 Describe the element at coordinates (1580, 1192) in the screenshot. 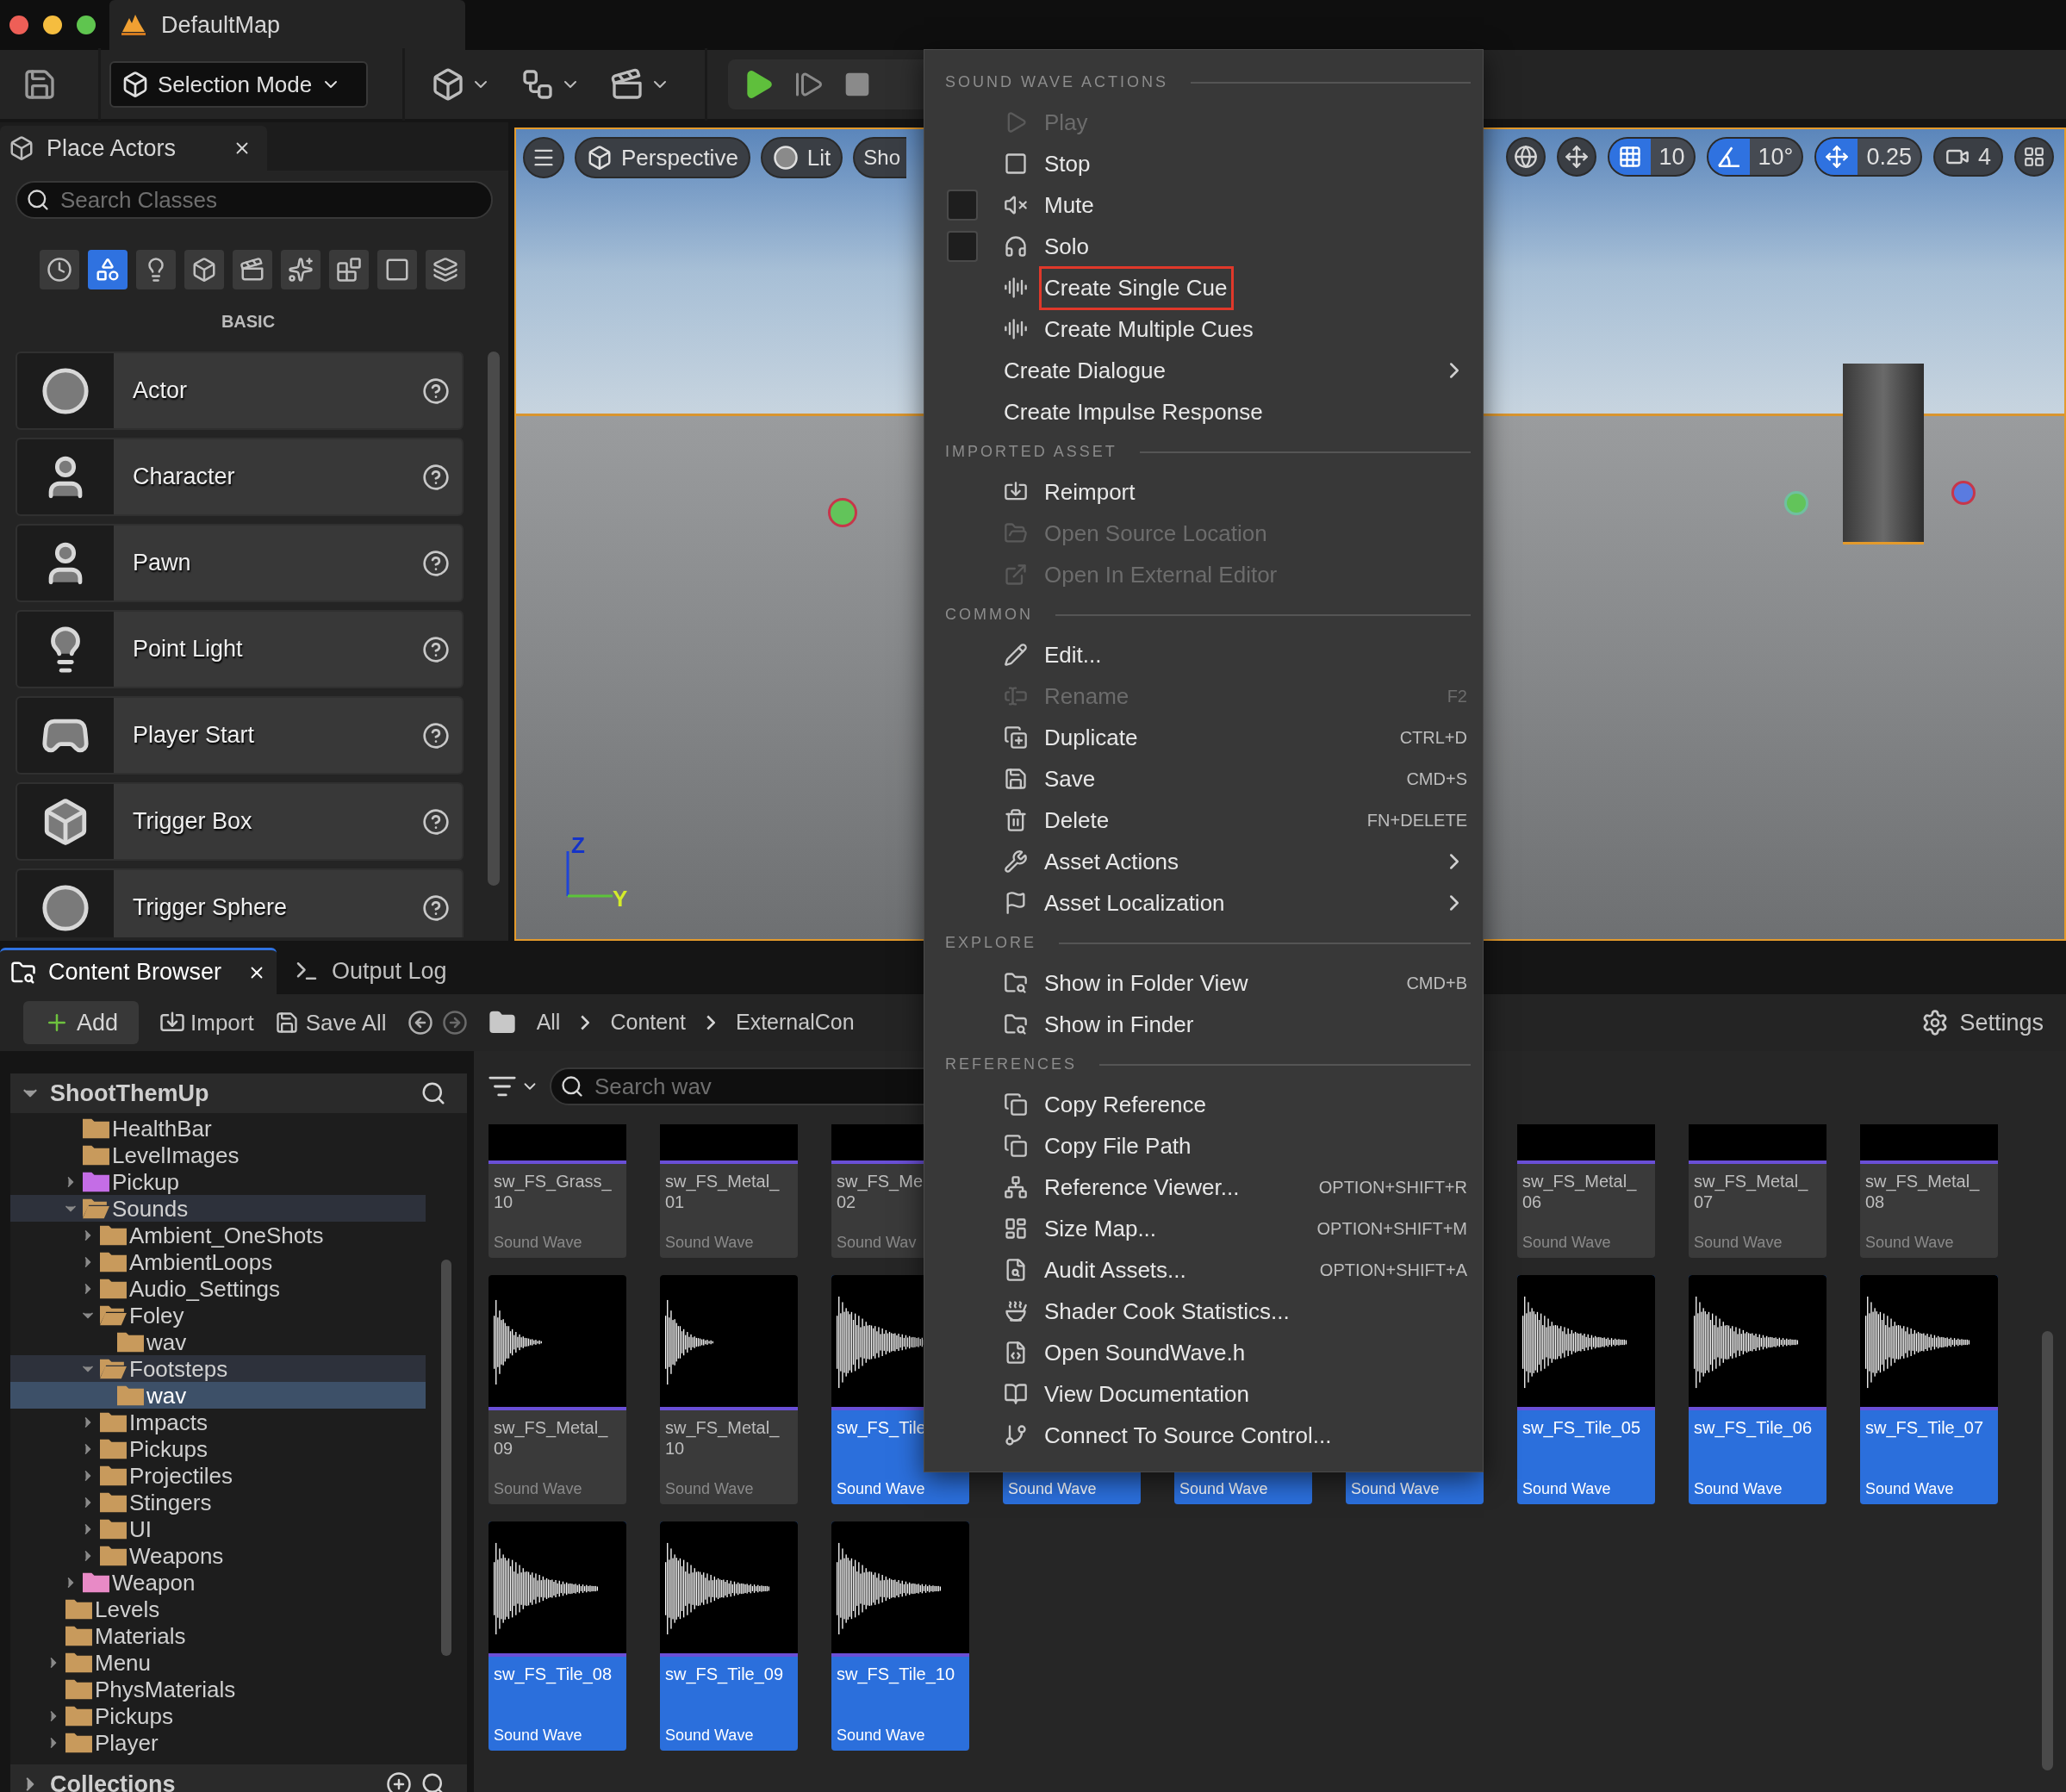

I see `asset-name: sw_FS_Metal_ 06` at that location.